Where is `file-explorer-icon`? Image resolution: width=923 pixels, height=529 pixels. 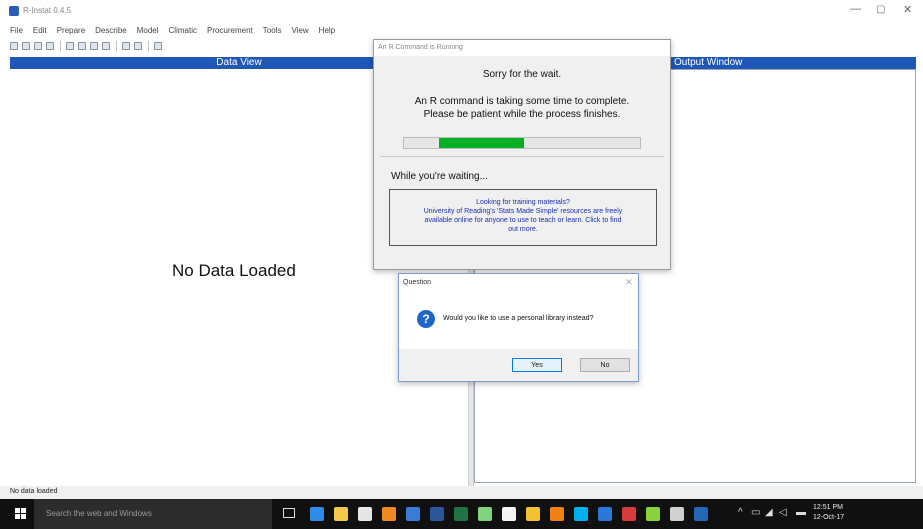
file-explorer-icon is located at coordinates (341, 514).